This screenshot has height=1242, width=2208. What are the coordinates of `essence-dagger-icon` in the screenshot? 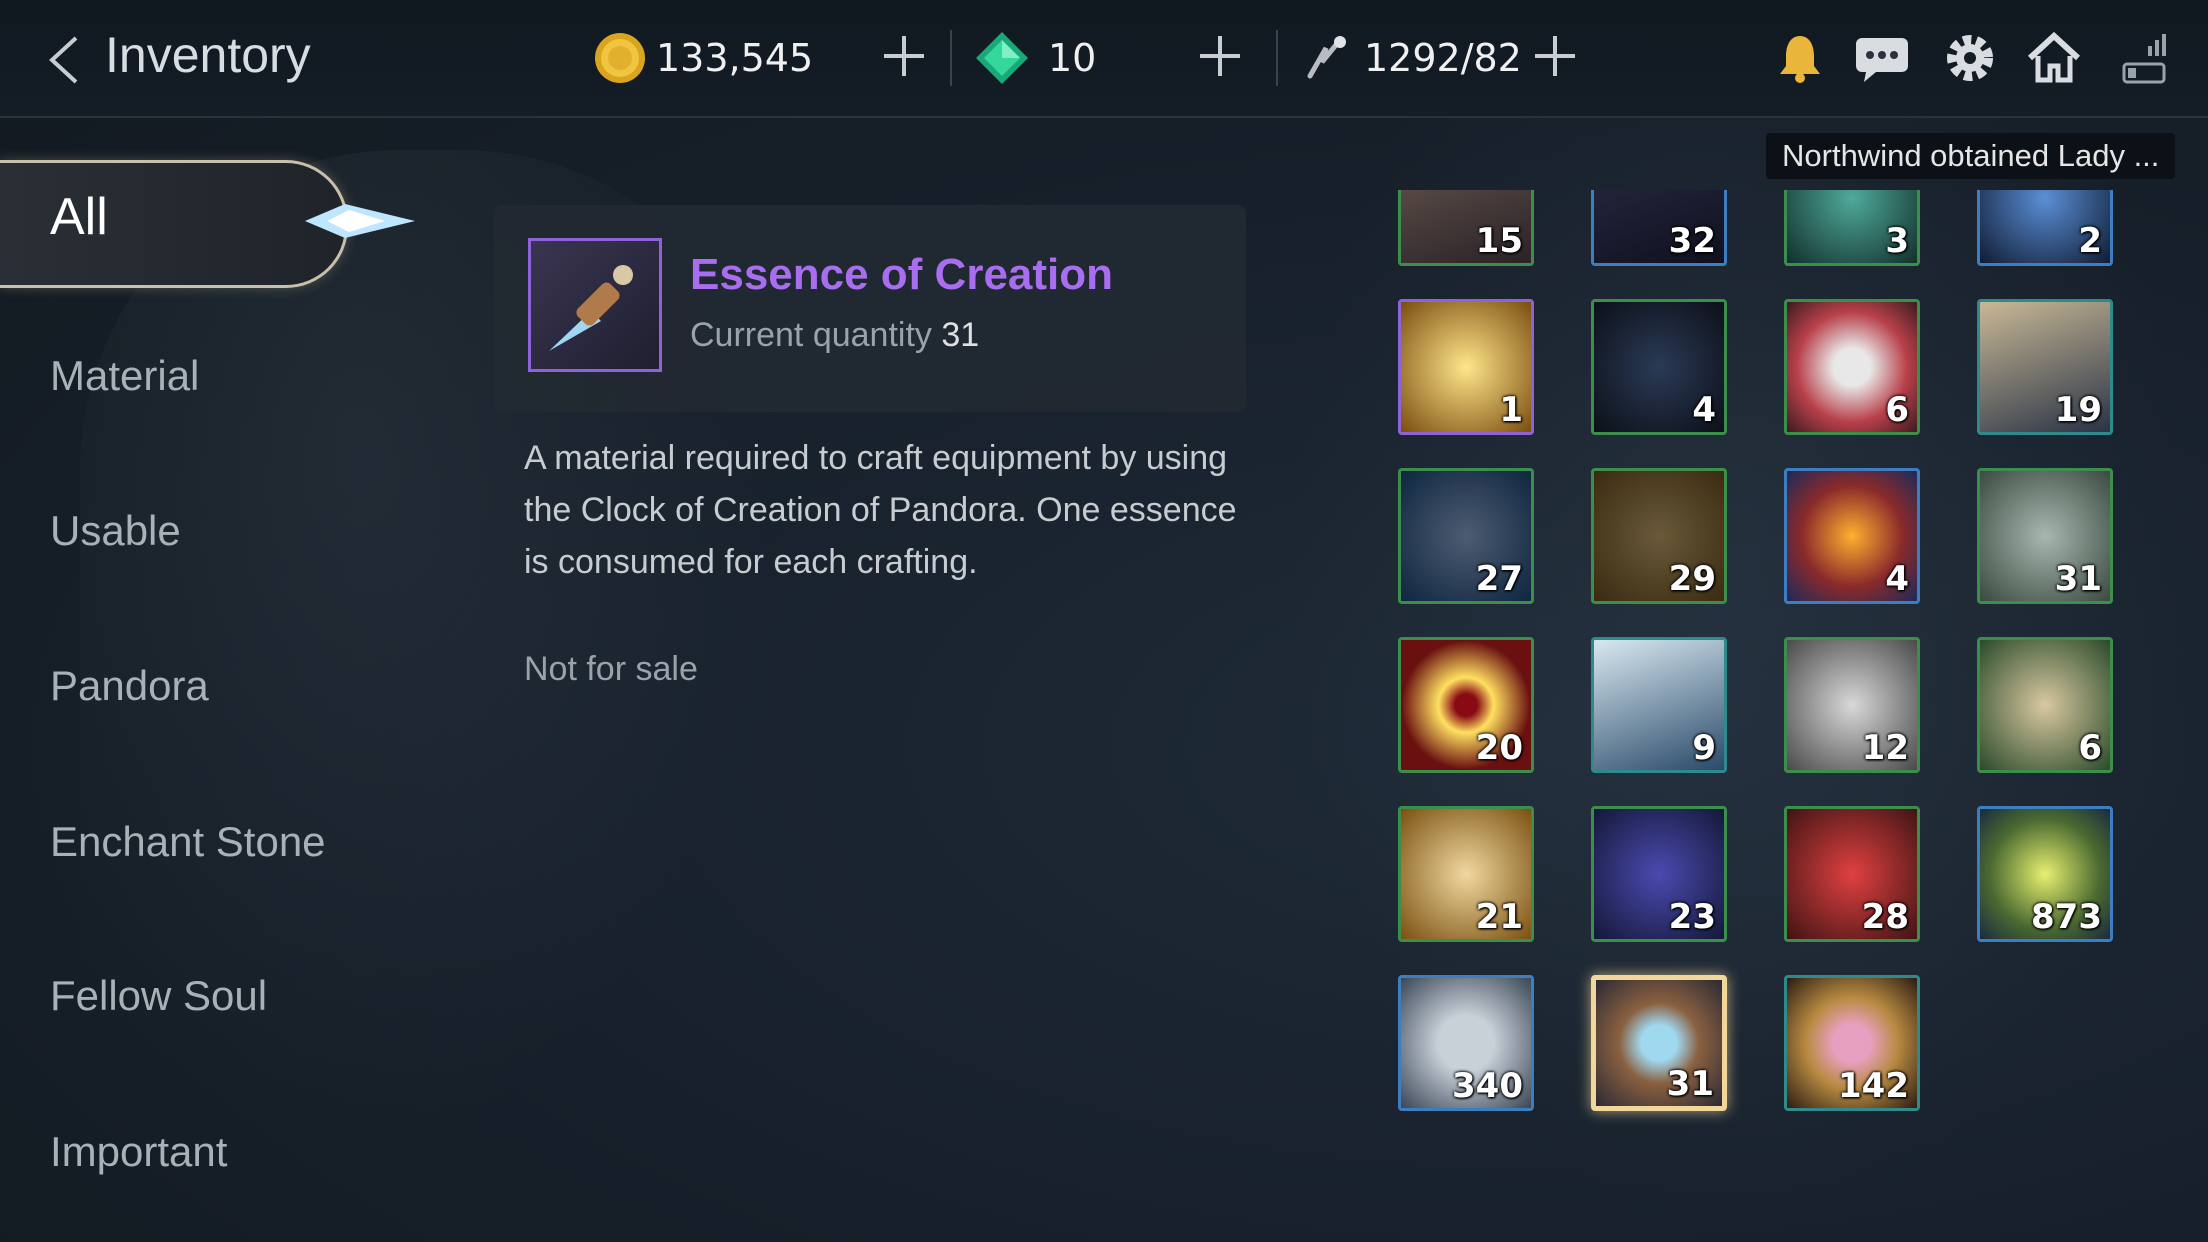 It's located at (595, 305).